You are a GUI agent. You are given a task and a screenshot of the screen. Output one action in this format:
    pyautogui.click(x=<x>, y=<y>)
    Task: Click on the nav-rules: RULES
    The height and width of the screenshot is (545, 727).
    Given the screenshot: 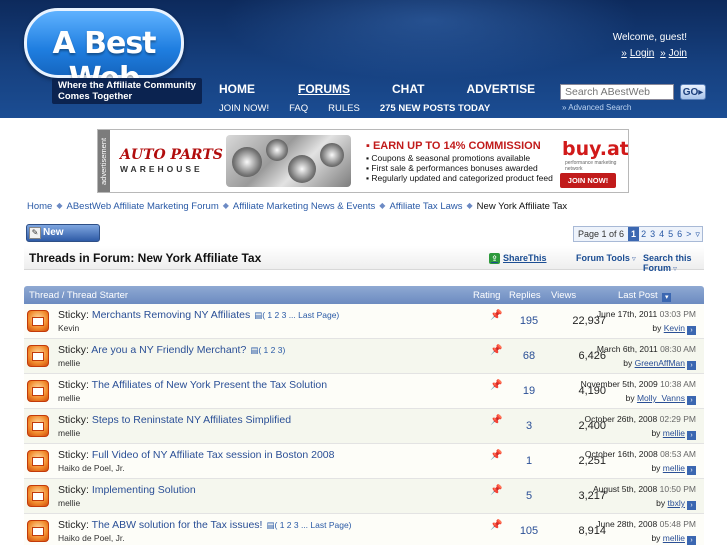 What is the action you would take?
    pyautogui.click(x=344, y=109)
    